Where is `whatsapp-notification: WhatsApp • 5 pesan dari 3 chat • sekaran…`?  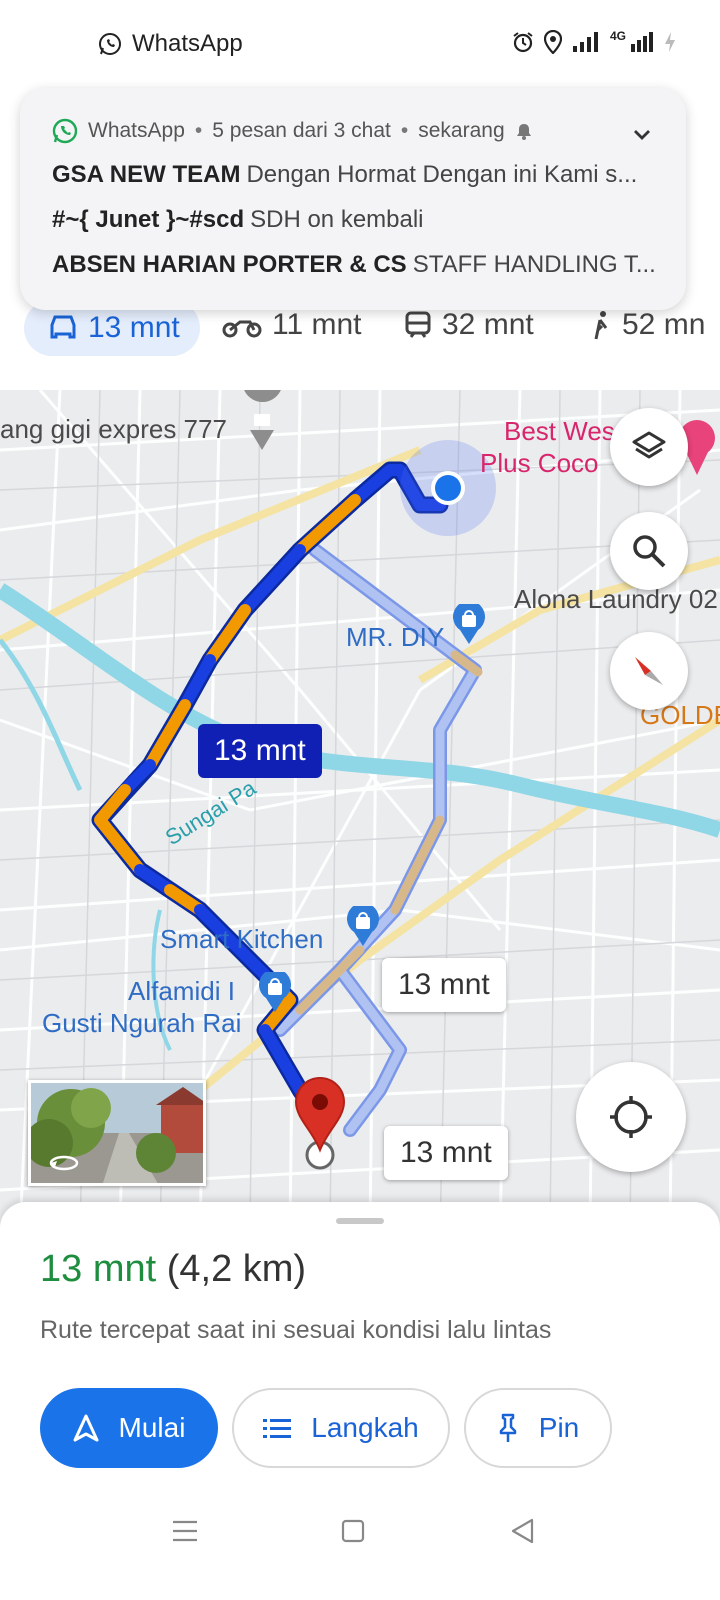 whatsapp-notification: WhatsApp • 5 pesan dari 3 chat • sekaran… is located at coordinates (353, 199).